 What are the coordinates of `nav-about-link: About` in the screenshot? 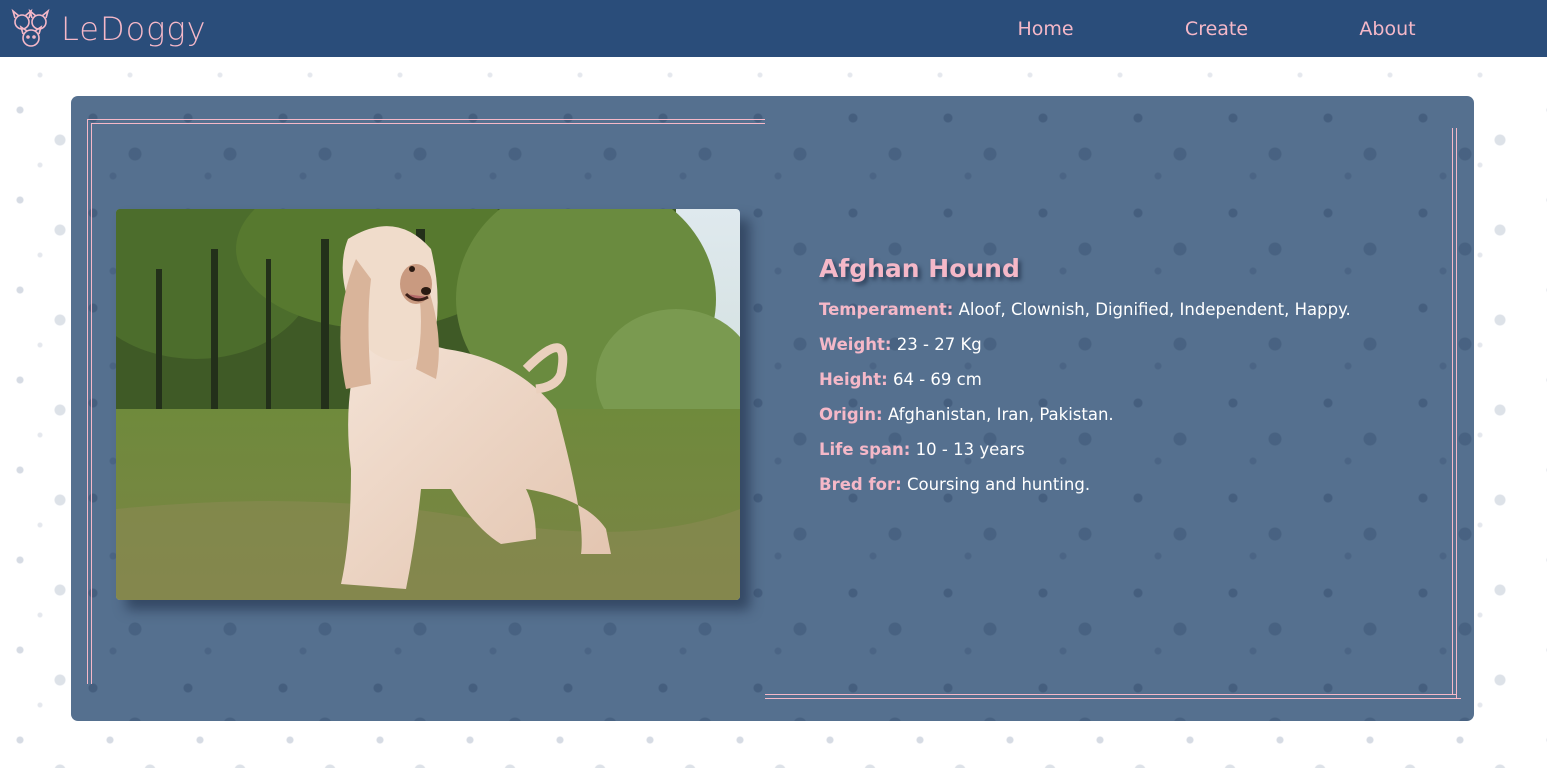 It's located at (1387, 28).